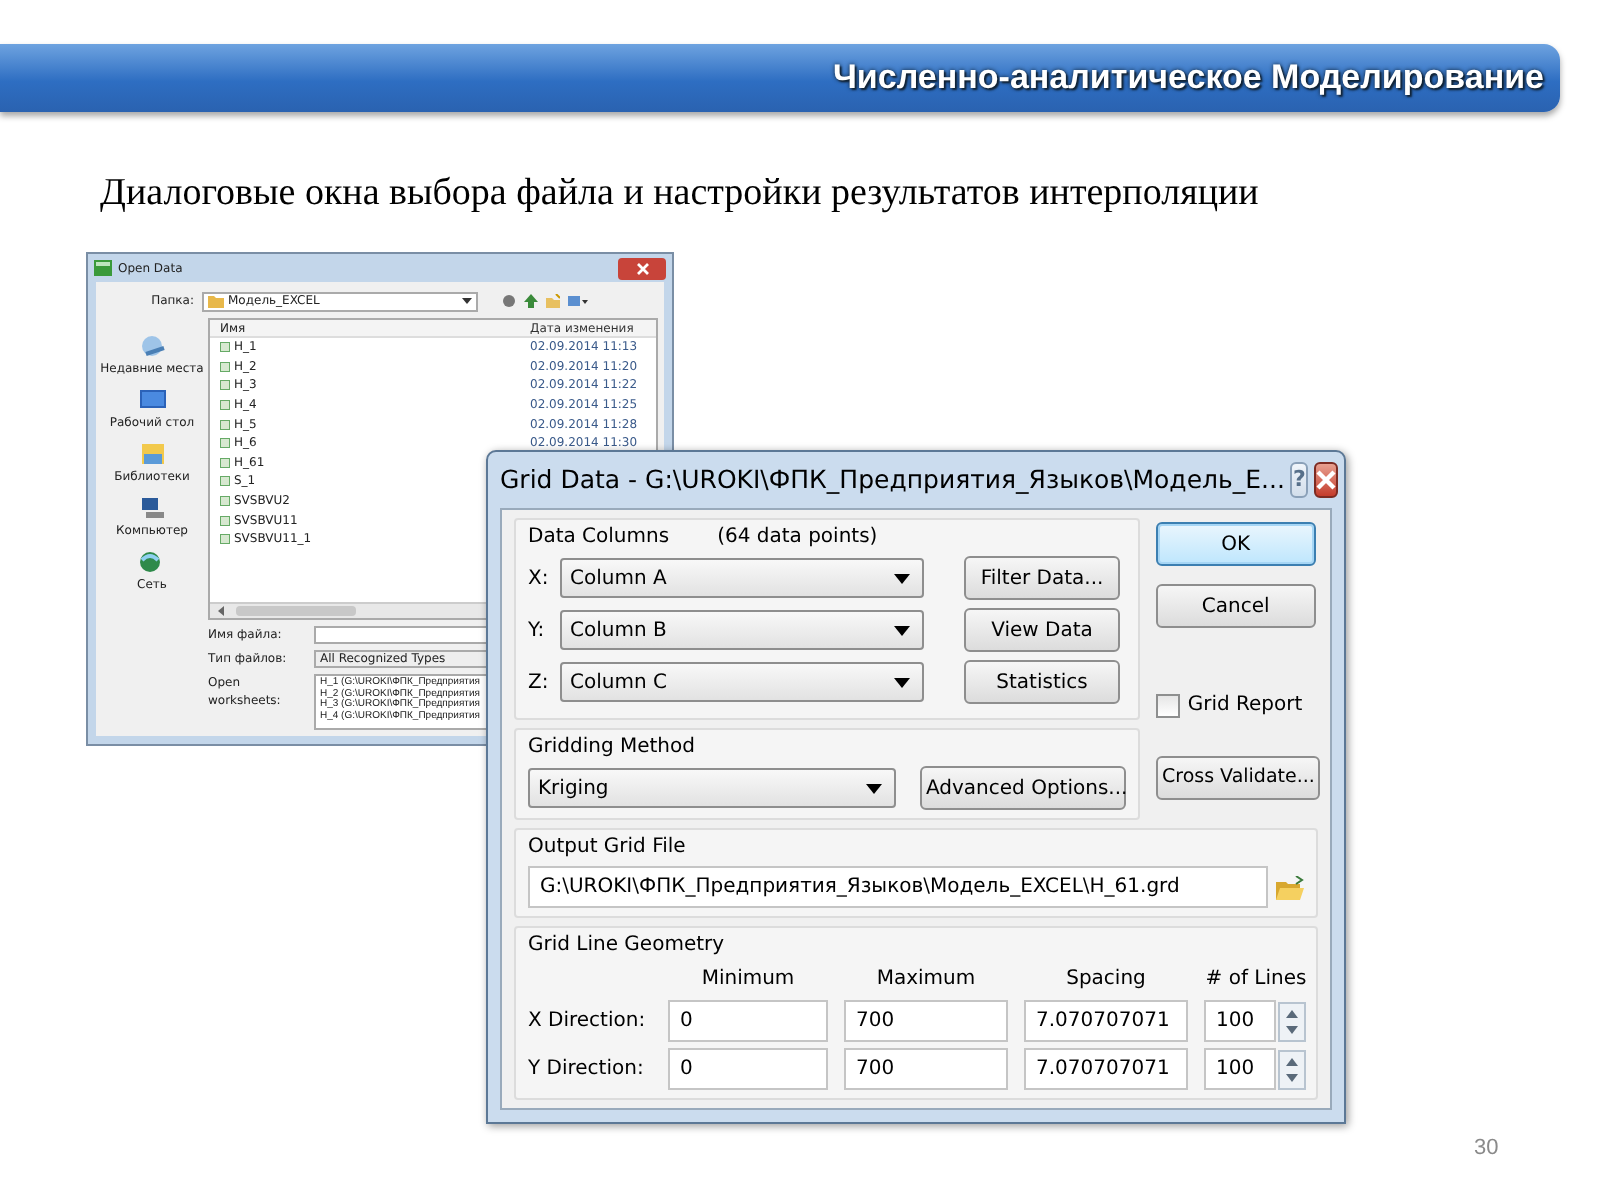 Image resolution: width=1600 pixels, height=1200 pixels. Describe the element at coordinates (748, 980) in the screenshot. I see `column-header: Minimum` at that location.